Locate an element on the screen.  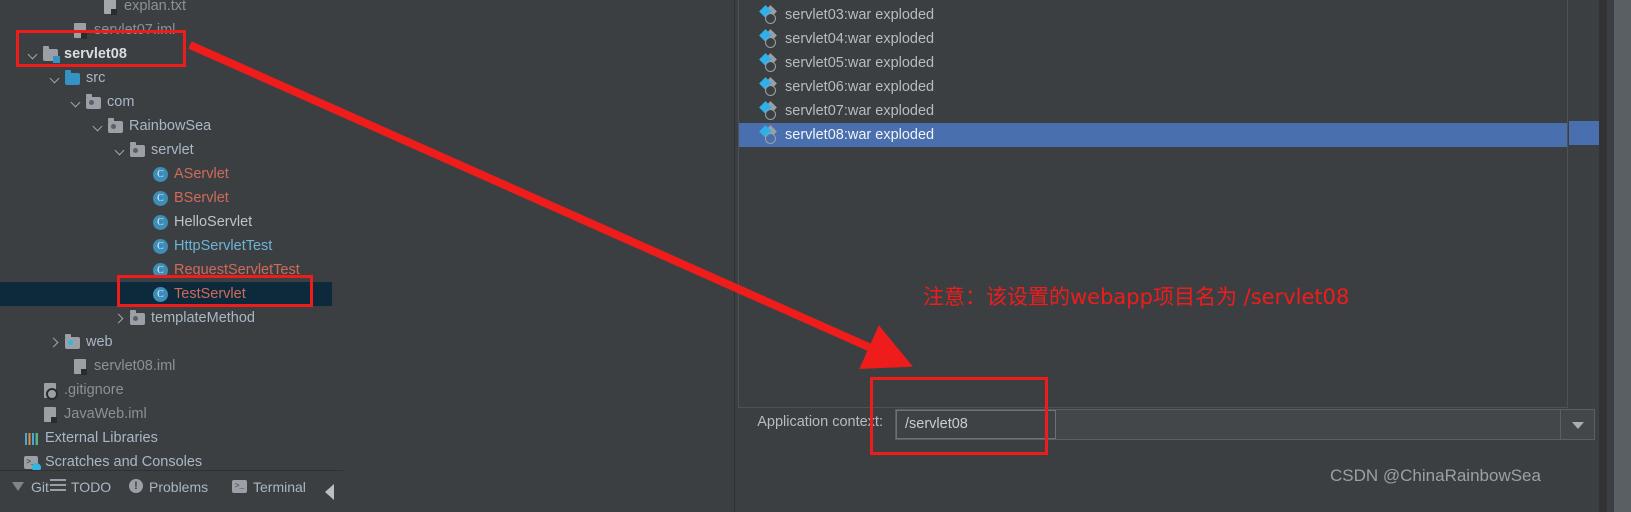
tree-item-bservlet: C BServlet is located at coordinates (166, 198).